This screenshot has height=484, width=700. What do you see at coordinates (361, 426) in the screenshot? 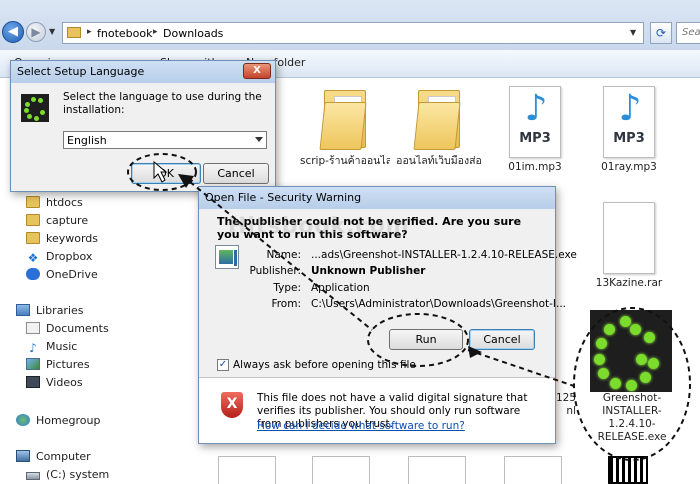
I see `help-link: How can I decide what software to run?` at bounding box center [361, 426].